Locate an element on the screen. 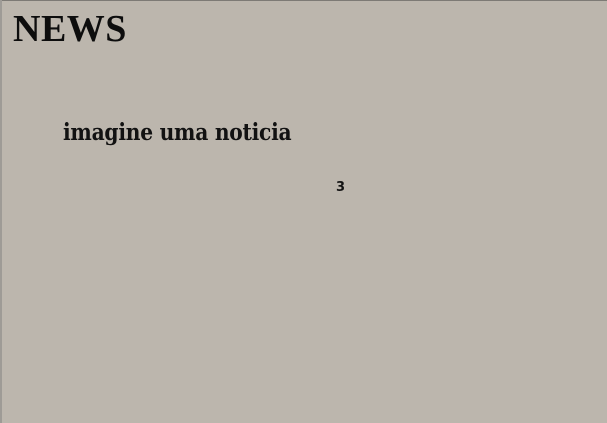 The width and height of the screenshot is (607, 423). page-title: NEWS is located at coordinates (70, 29).